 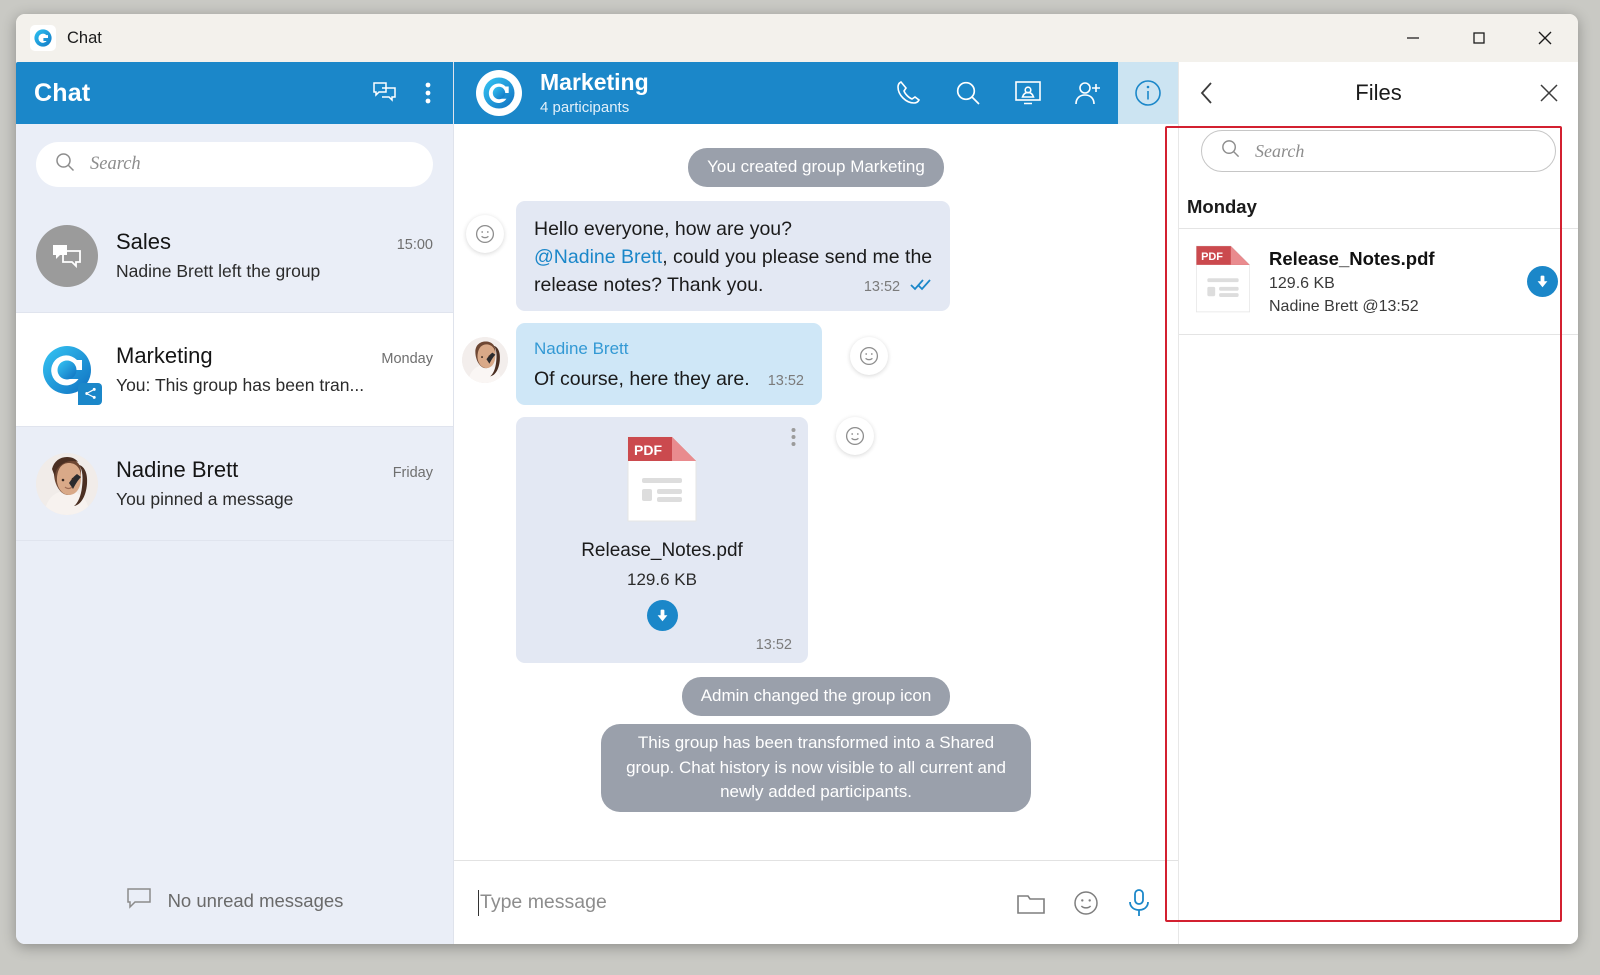 I want to click on svg-text: PDF, so click(x=1212, y=257).